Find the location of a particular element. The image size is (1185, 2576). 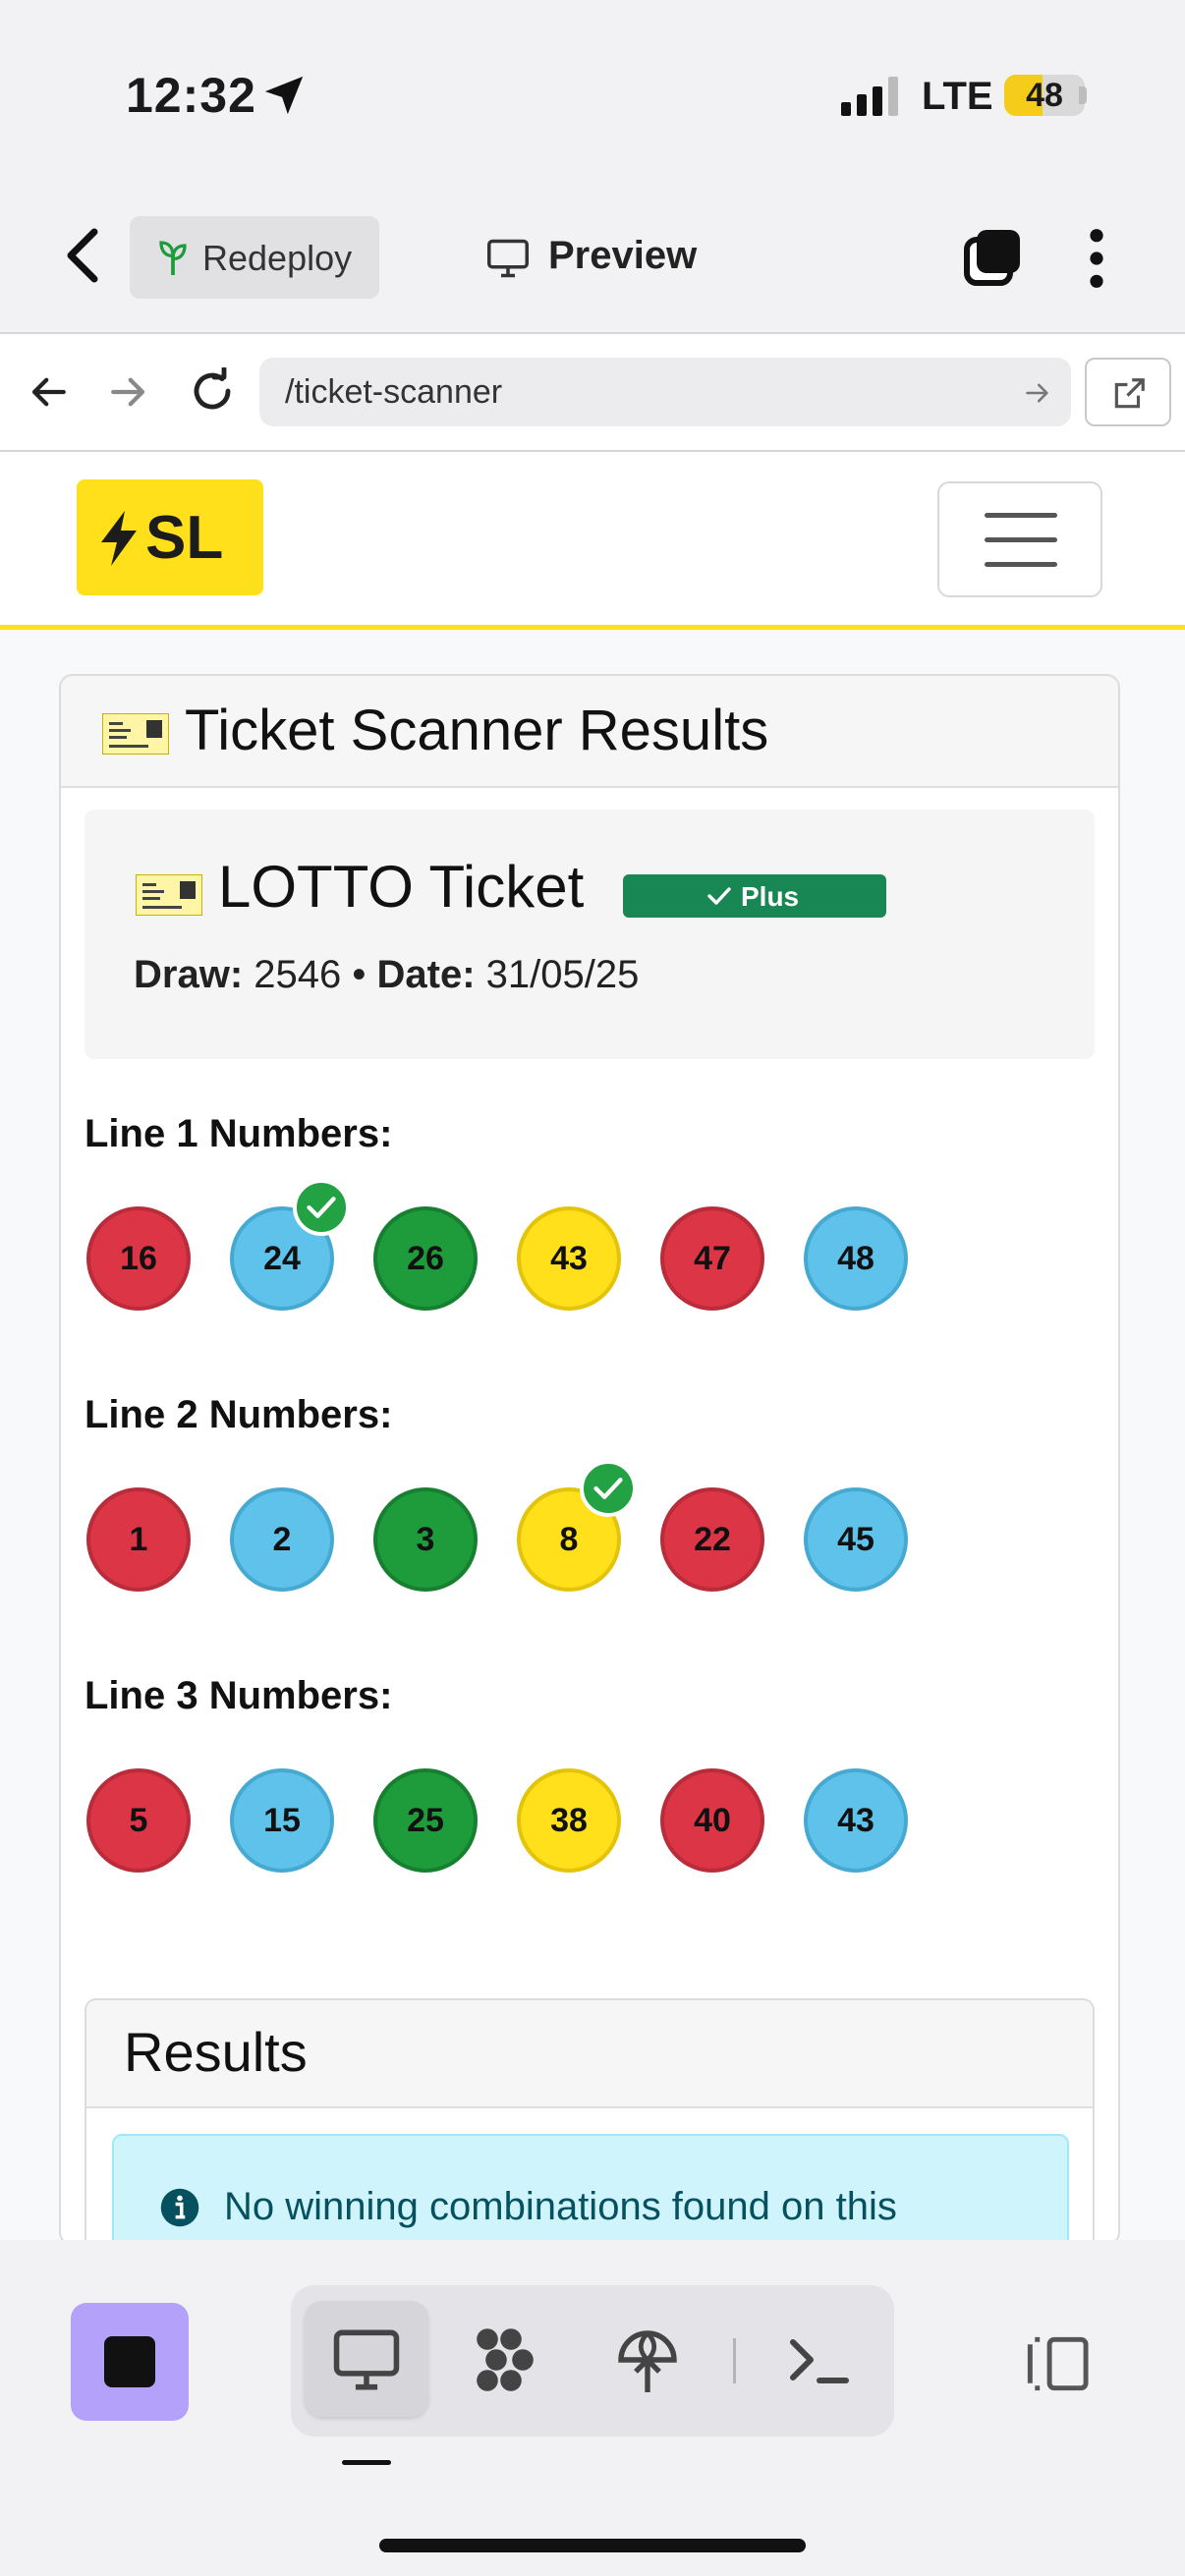

info-icon is located at coordinates (180, 2207).